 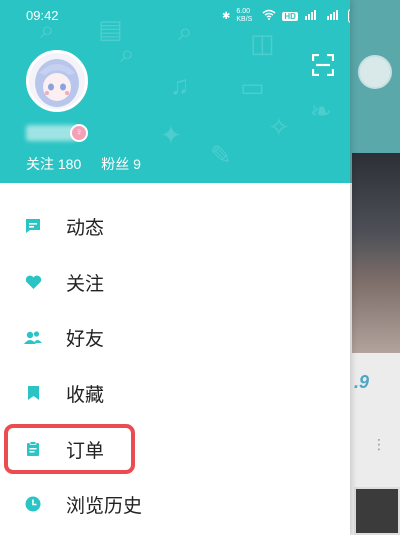 I want to click on menu-item-favorites: 收藏, so click(x=175, y=393).